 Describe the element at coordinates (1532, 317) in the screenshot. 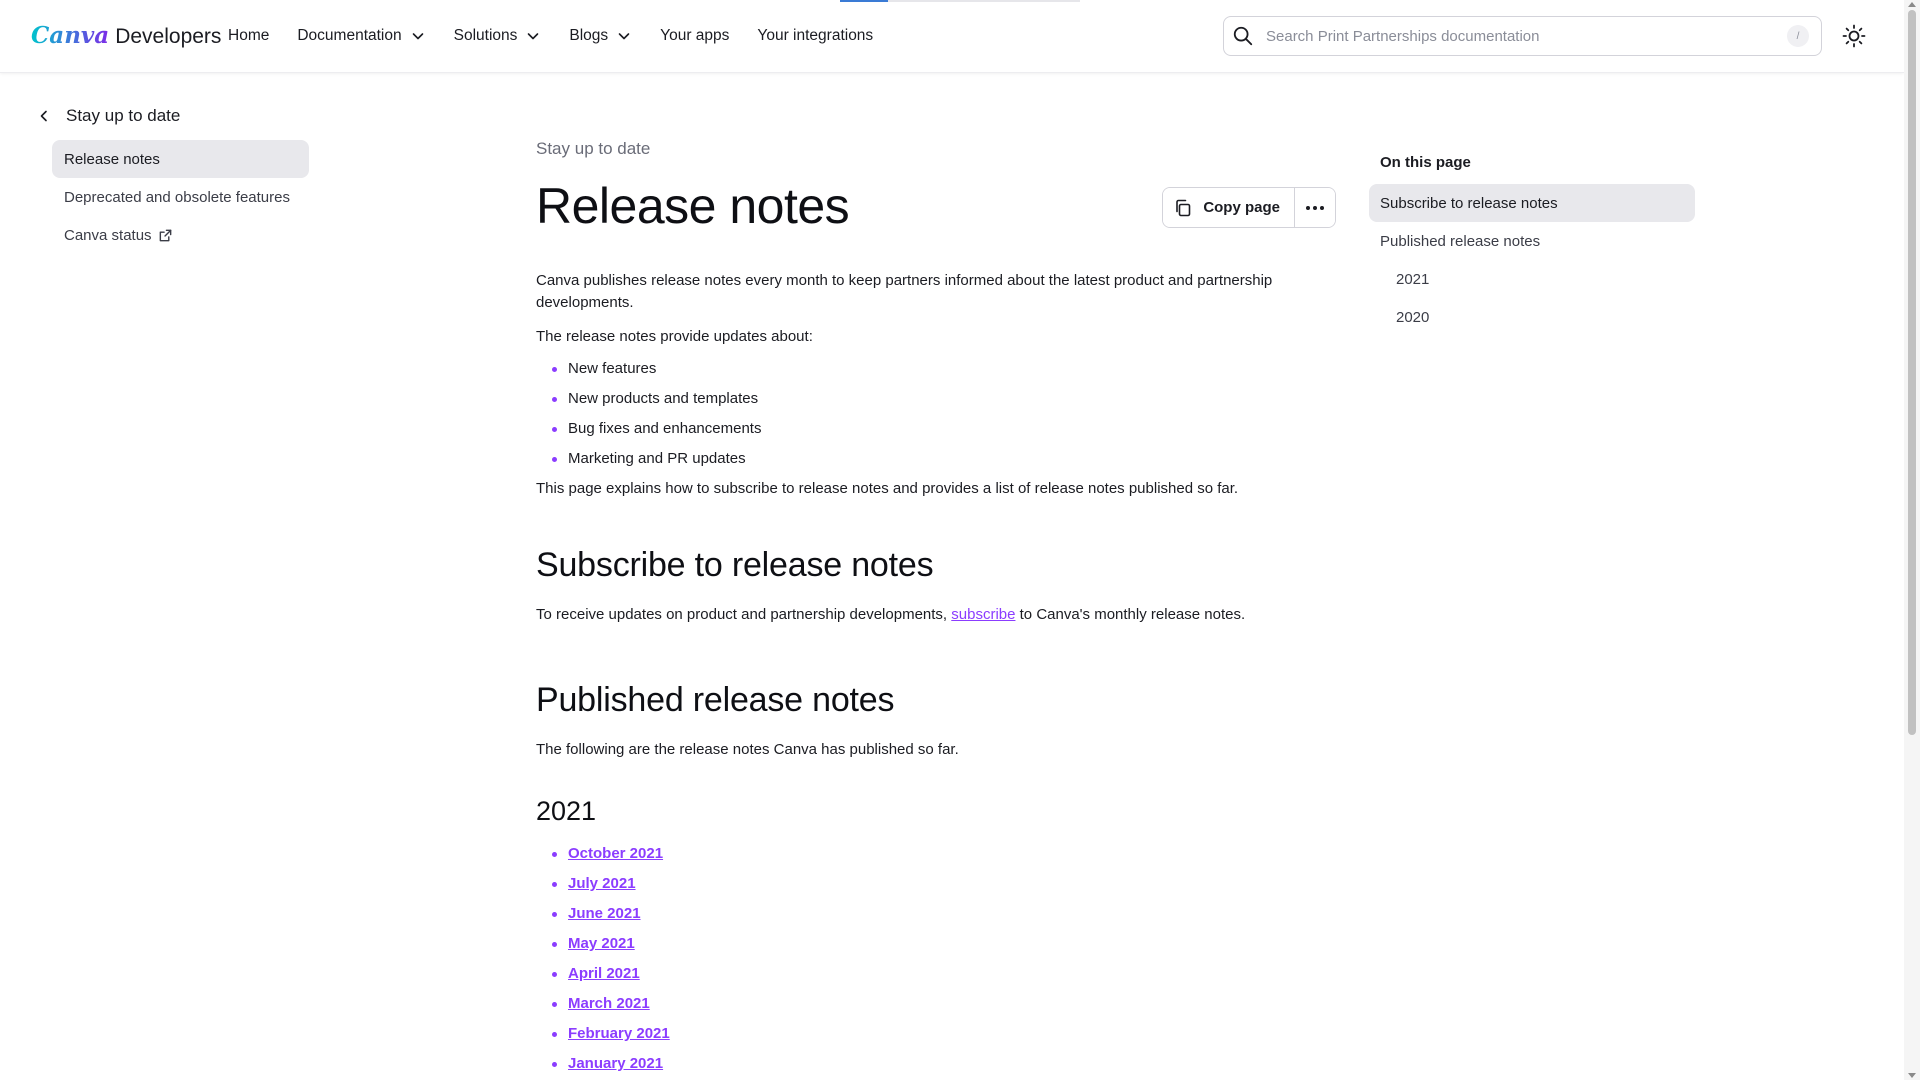

I see `toc-item-2020: 2020` at that location.